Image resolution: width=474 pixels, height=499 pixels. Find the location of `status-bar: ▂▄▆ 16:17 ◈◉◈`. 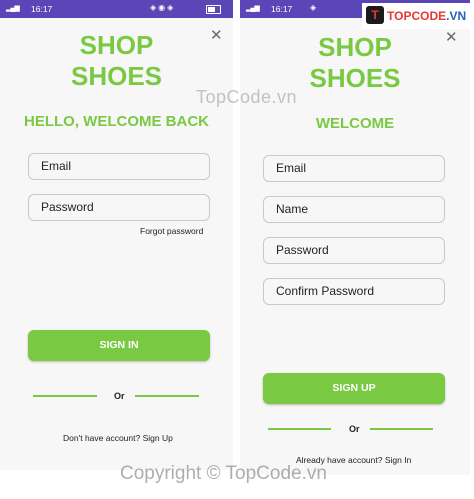

status-bar: ▂▄▆ 16:17 ◈◉◈ is located at coordinates (116, 9).